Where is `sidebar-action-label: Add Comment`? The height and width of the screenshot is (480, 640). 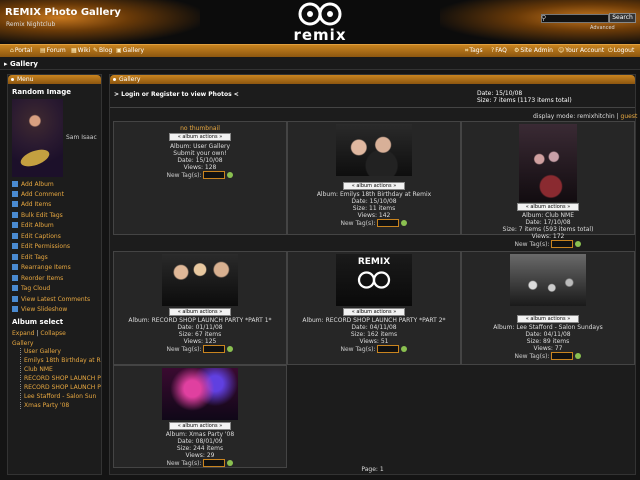 sidebar-action-label: Add Comment is located at coordinates (42, 194).